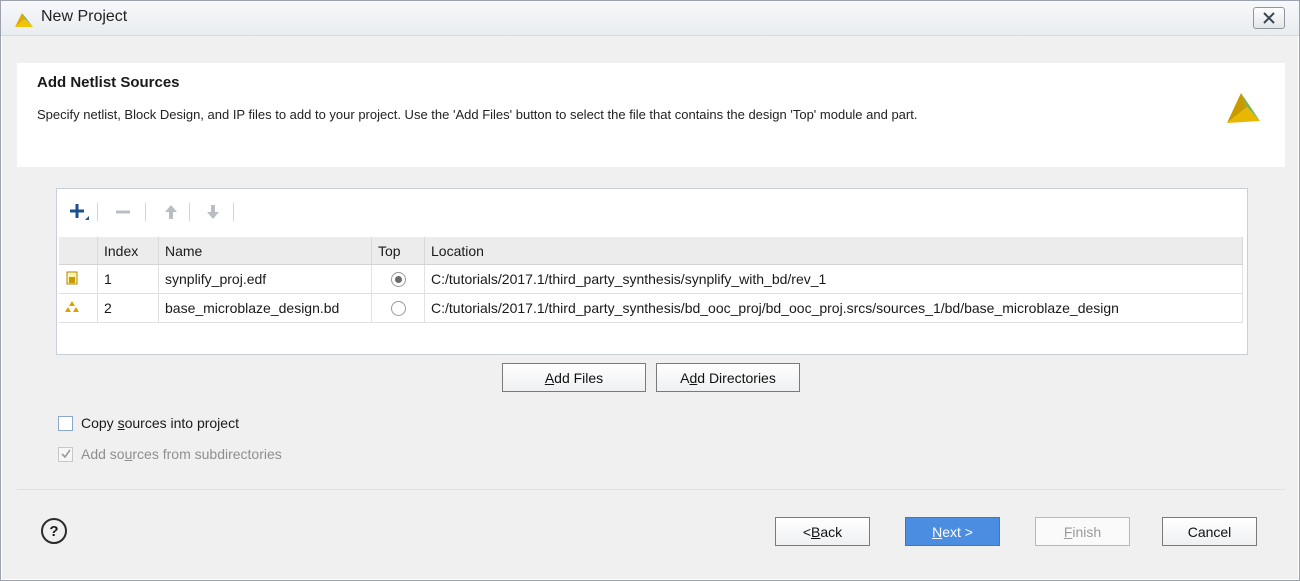 The height and width of the screenshot is (581, 1300). I want to click on row-index: 1, so click(128, 279).